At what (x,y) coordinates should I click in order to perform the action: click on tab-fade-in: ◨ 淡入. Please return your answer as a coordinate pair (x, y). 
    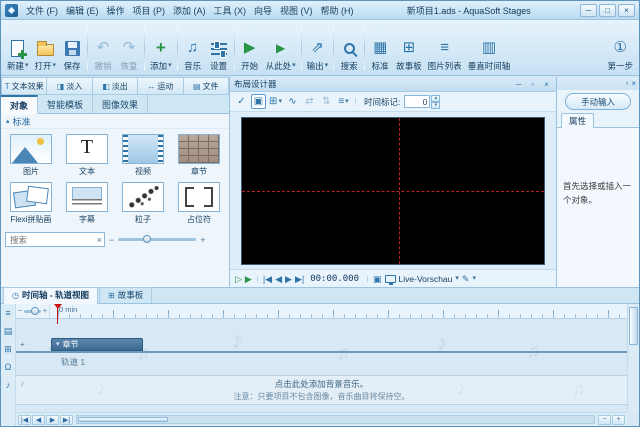
    Looking at the image, I should click on (70, 86).